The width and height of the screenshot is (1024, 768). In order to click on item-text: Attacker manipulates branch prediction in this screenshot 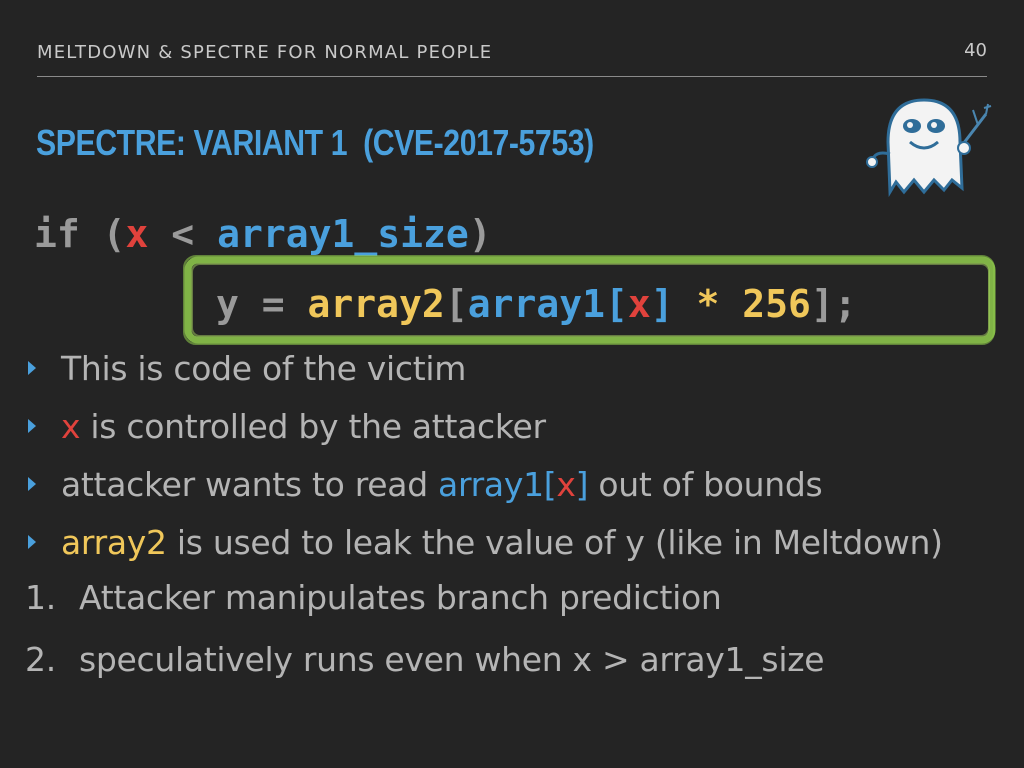, I will do `click(400, 597)`.